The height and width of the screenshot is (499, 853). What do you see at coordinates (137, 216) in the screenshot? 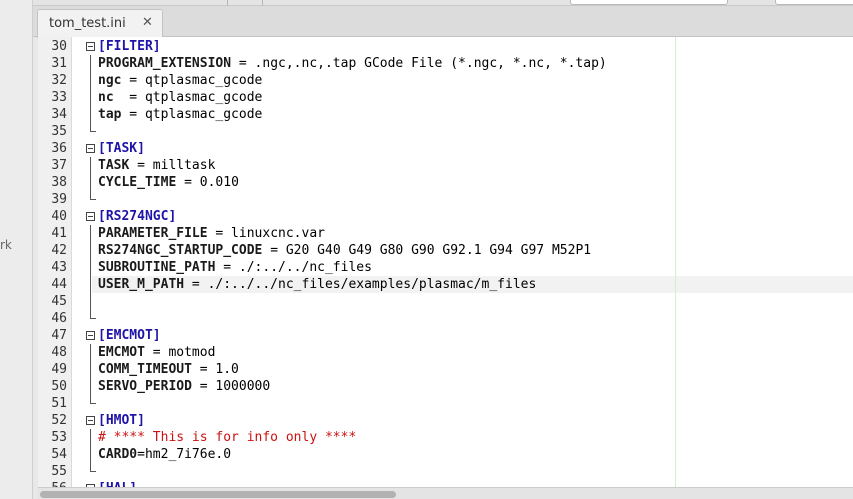
I see `line-text: [RS274NGC]` at bounding box center [137, 216].